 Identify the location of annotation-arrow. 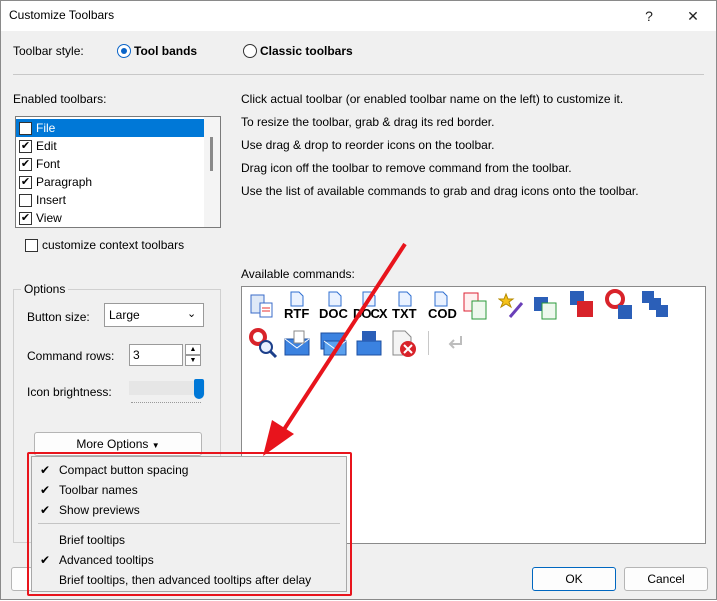
(335, 349).